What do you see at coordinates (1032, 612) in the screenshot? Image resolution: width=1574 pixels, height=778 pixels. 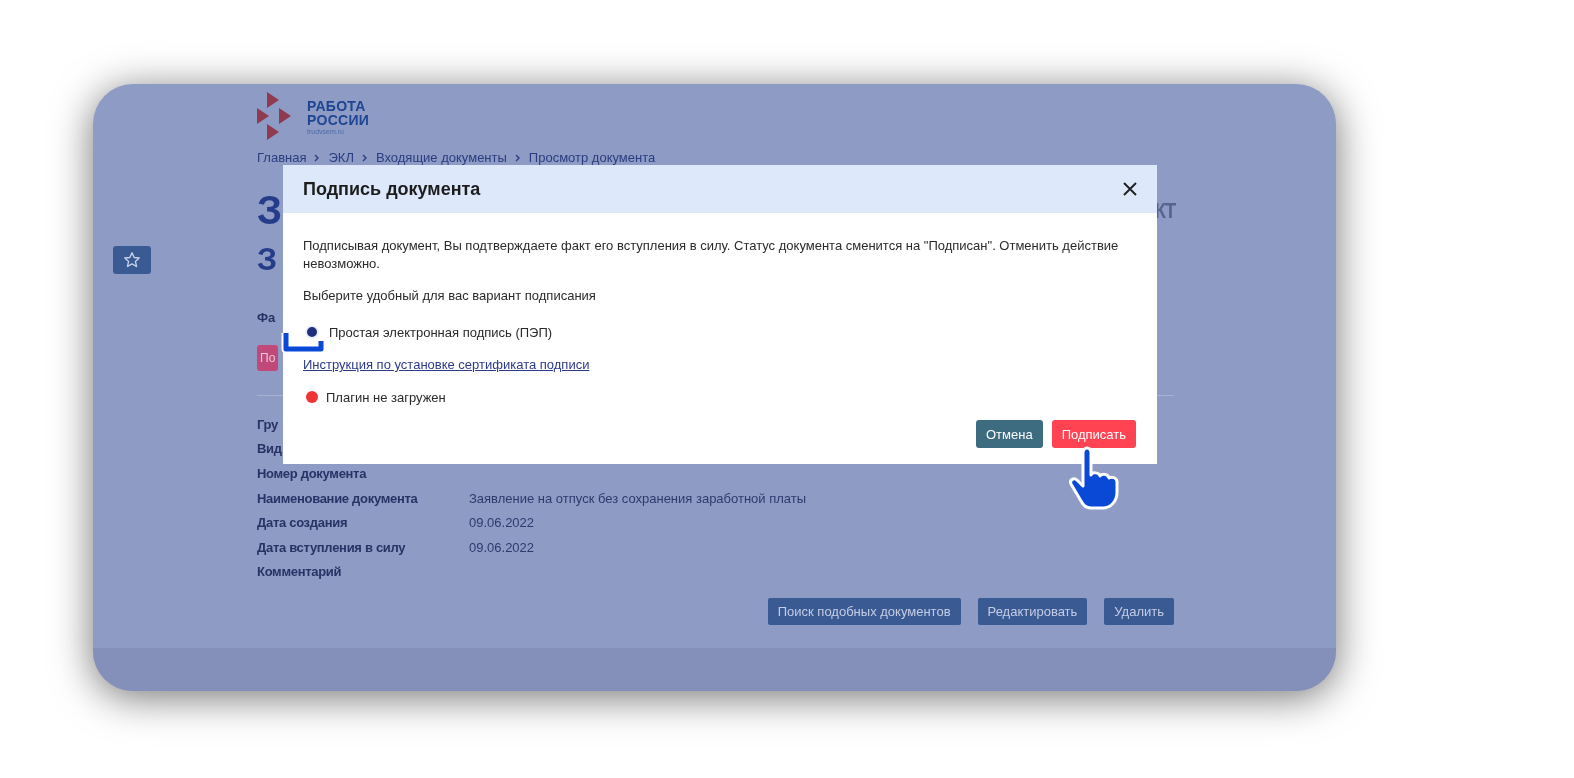 I see `action-button: Редактировать` at bounding box center [1032, 612].